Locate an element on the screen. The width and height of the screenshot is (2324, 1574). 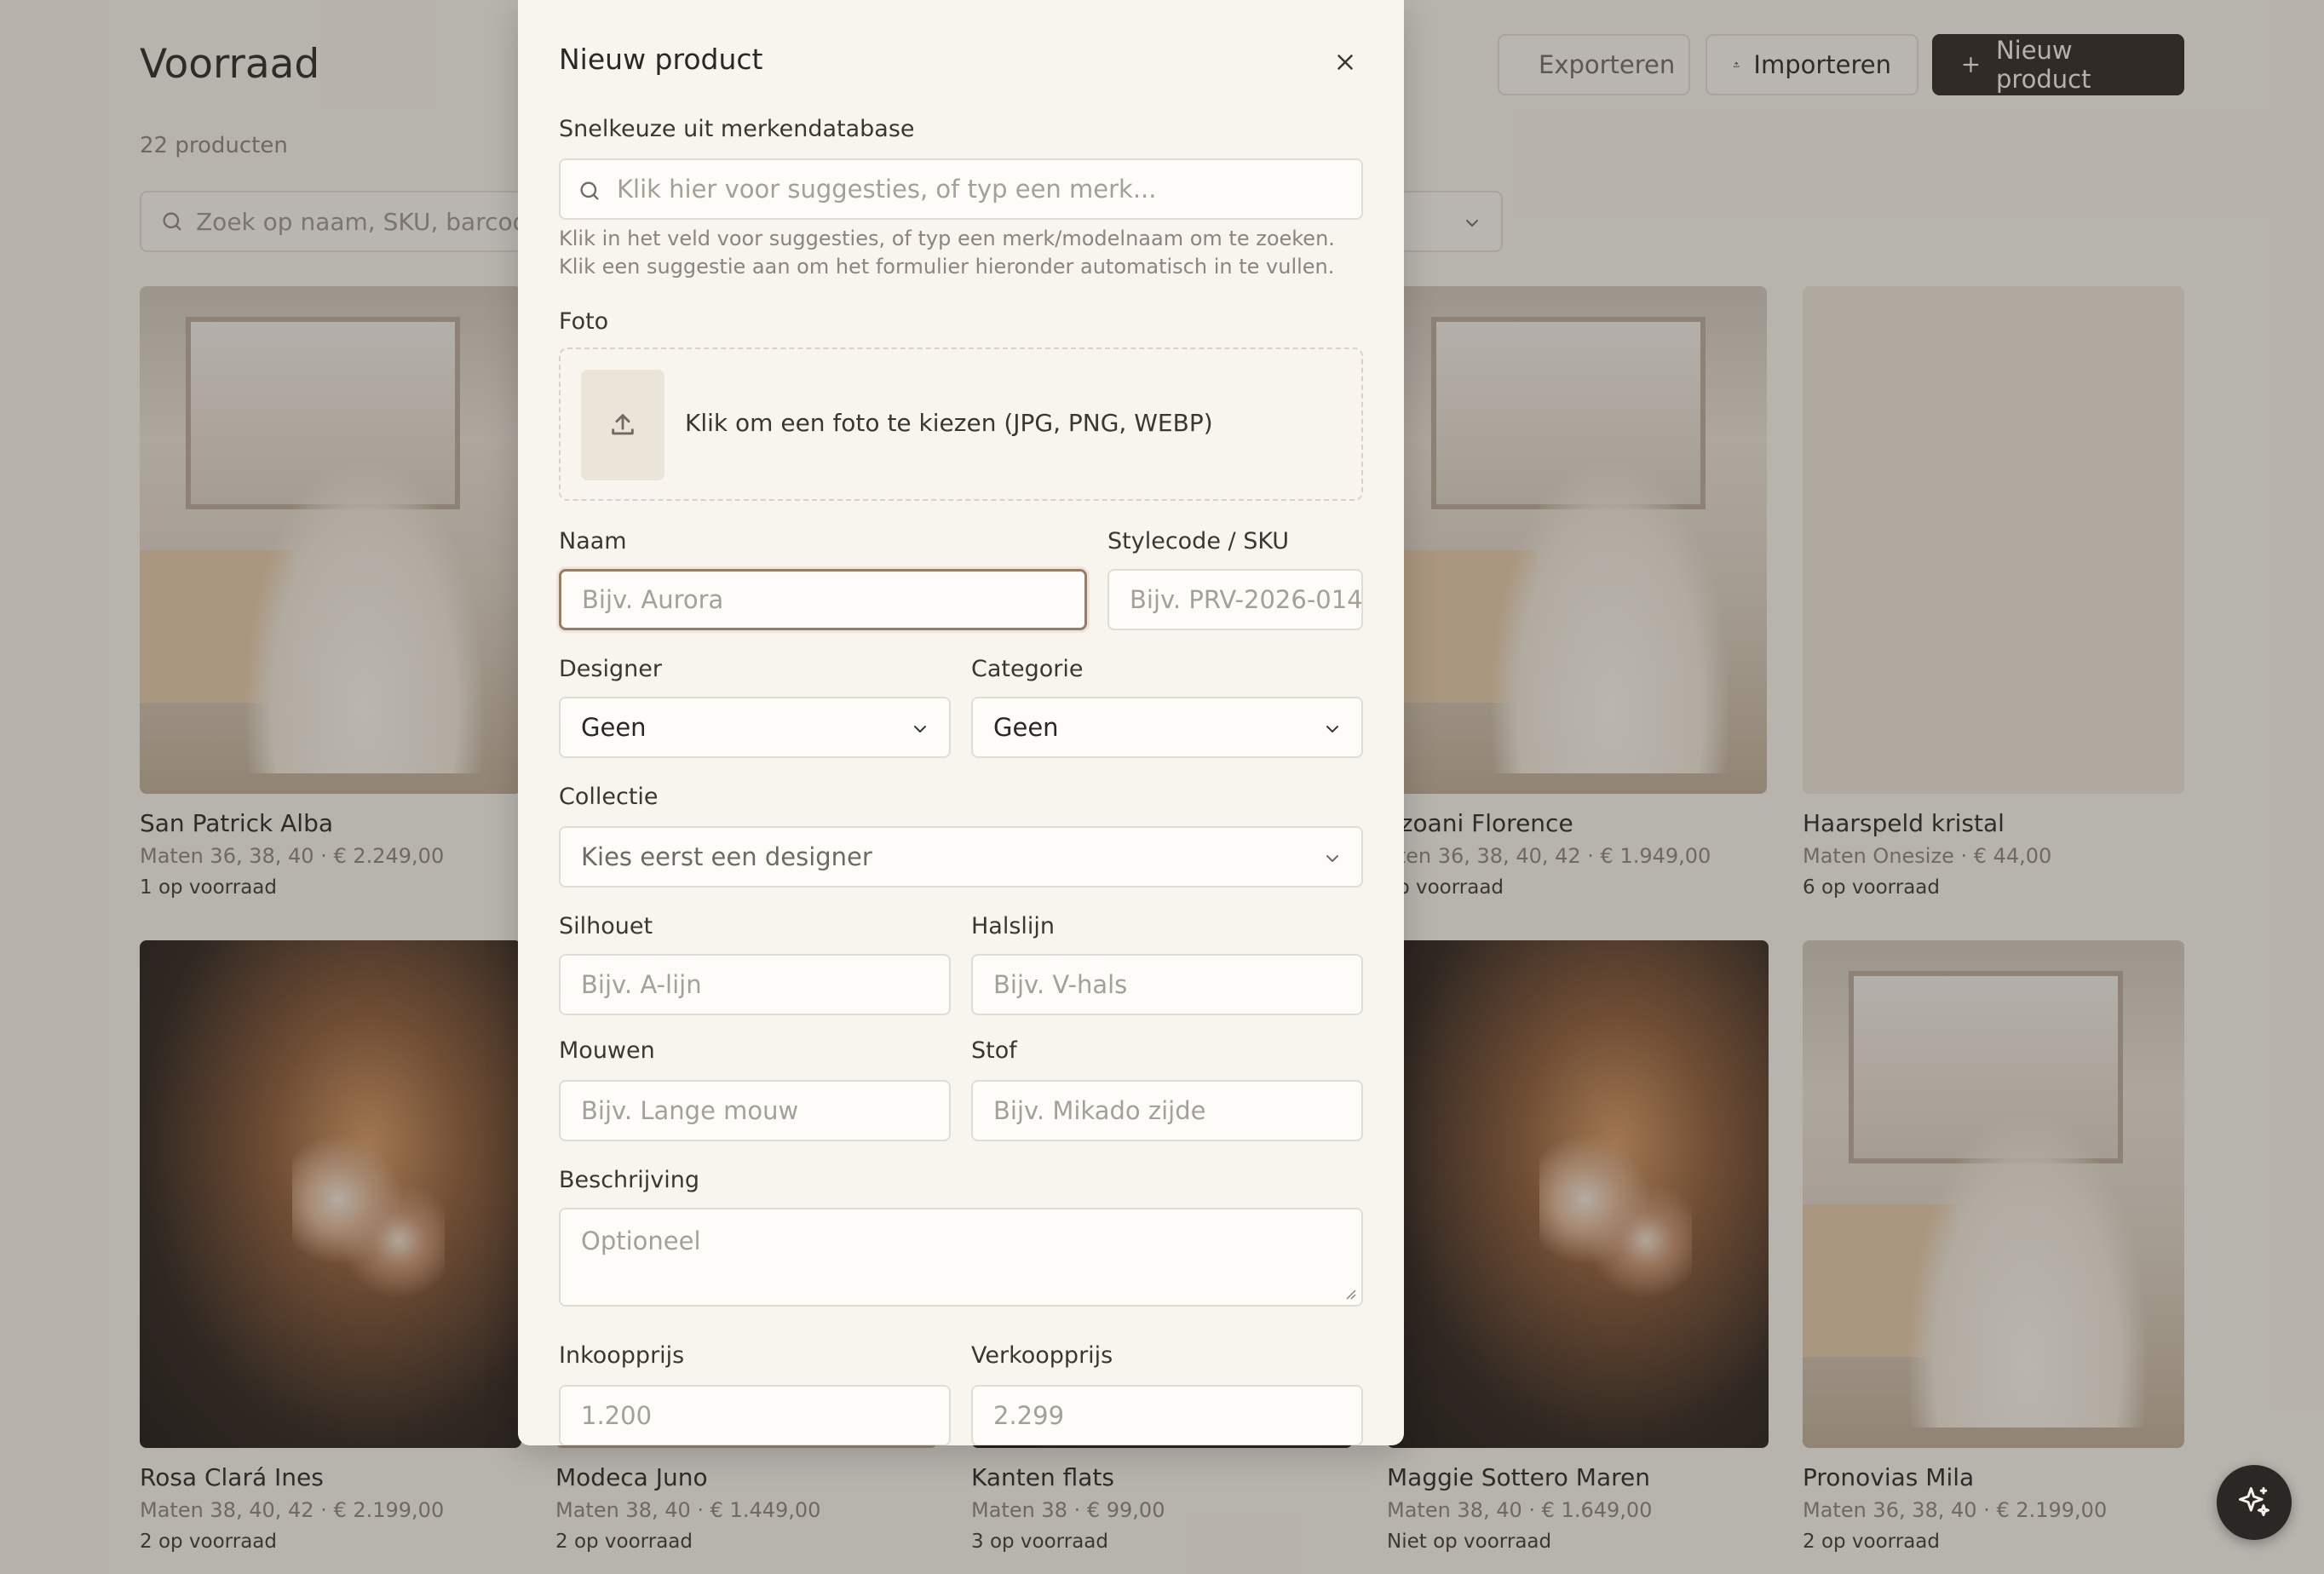
designer-label: Designer is located at coordinates (610, 669).